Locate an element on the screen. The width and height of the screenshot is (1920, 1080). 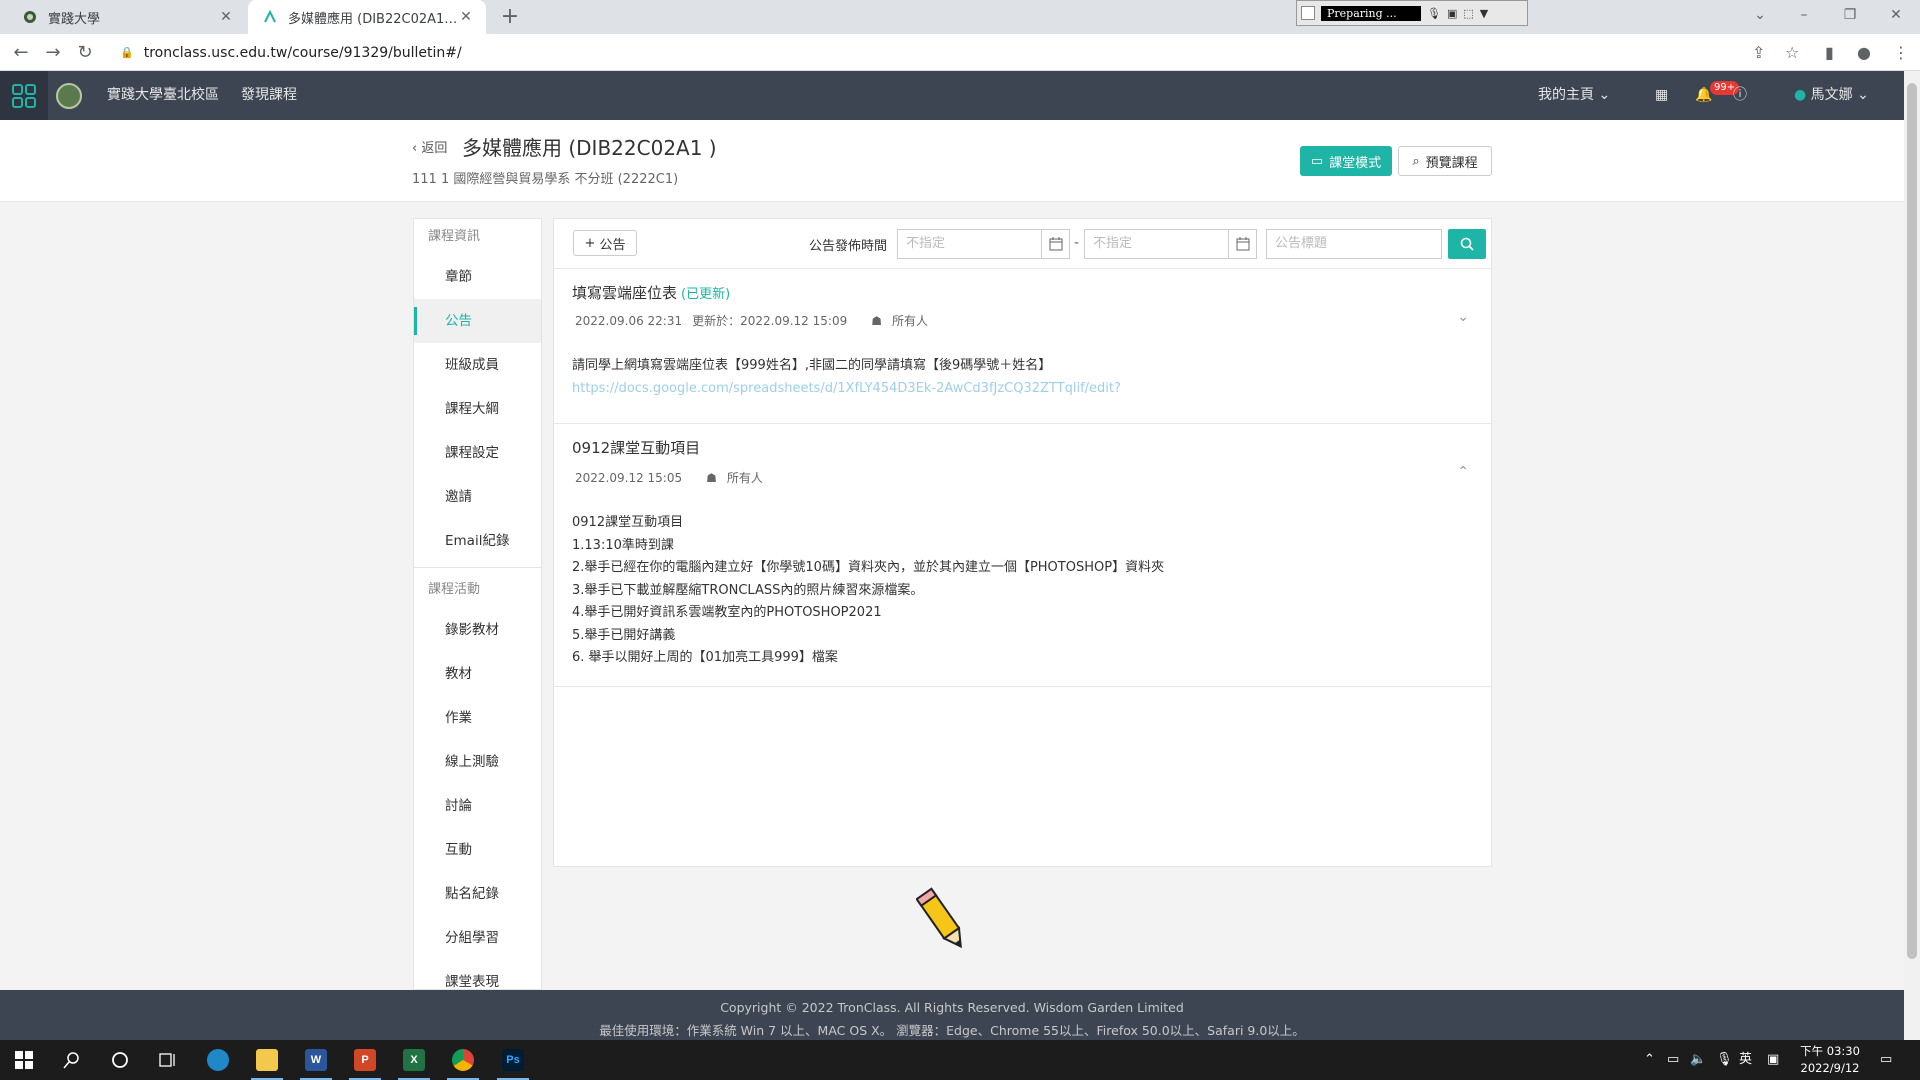
add-bulletin-button: + 公告 is located at coordinates (605, 243).